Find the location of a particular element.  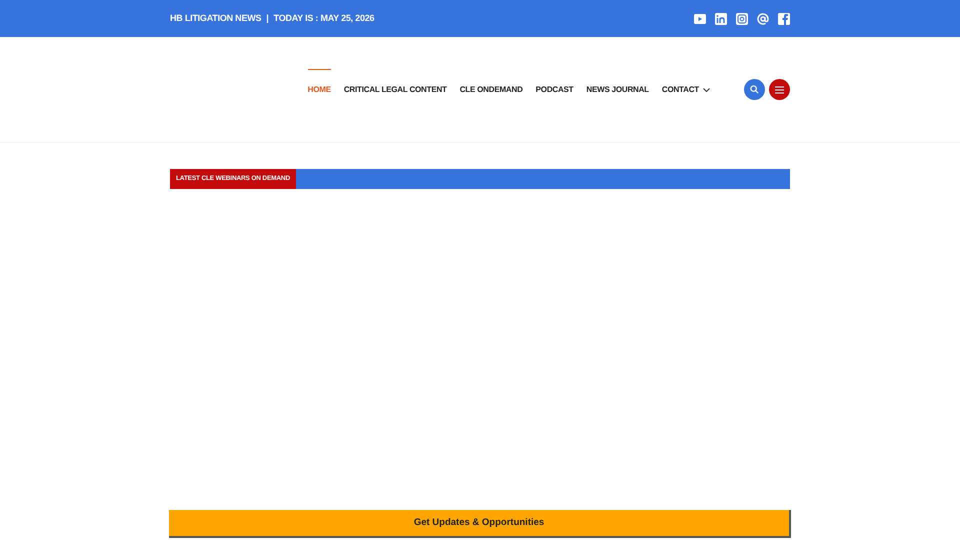

menu-button is located at coordinates (779, 89).